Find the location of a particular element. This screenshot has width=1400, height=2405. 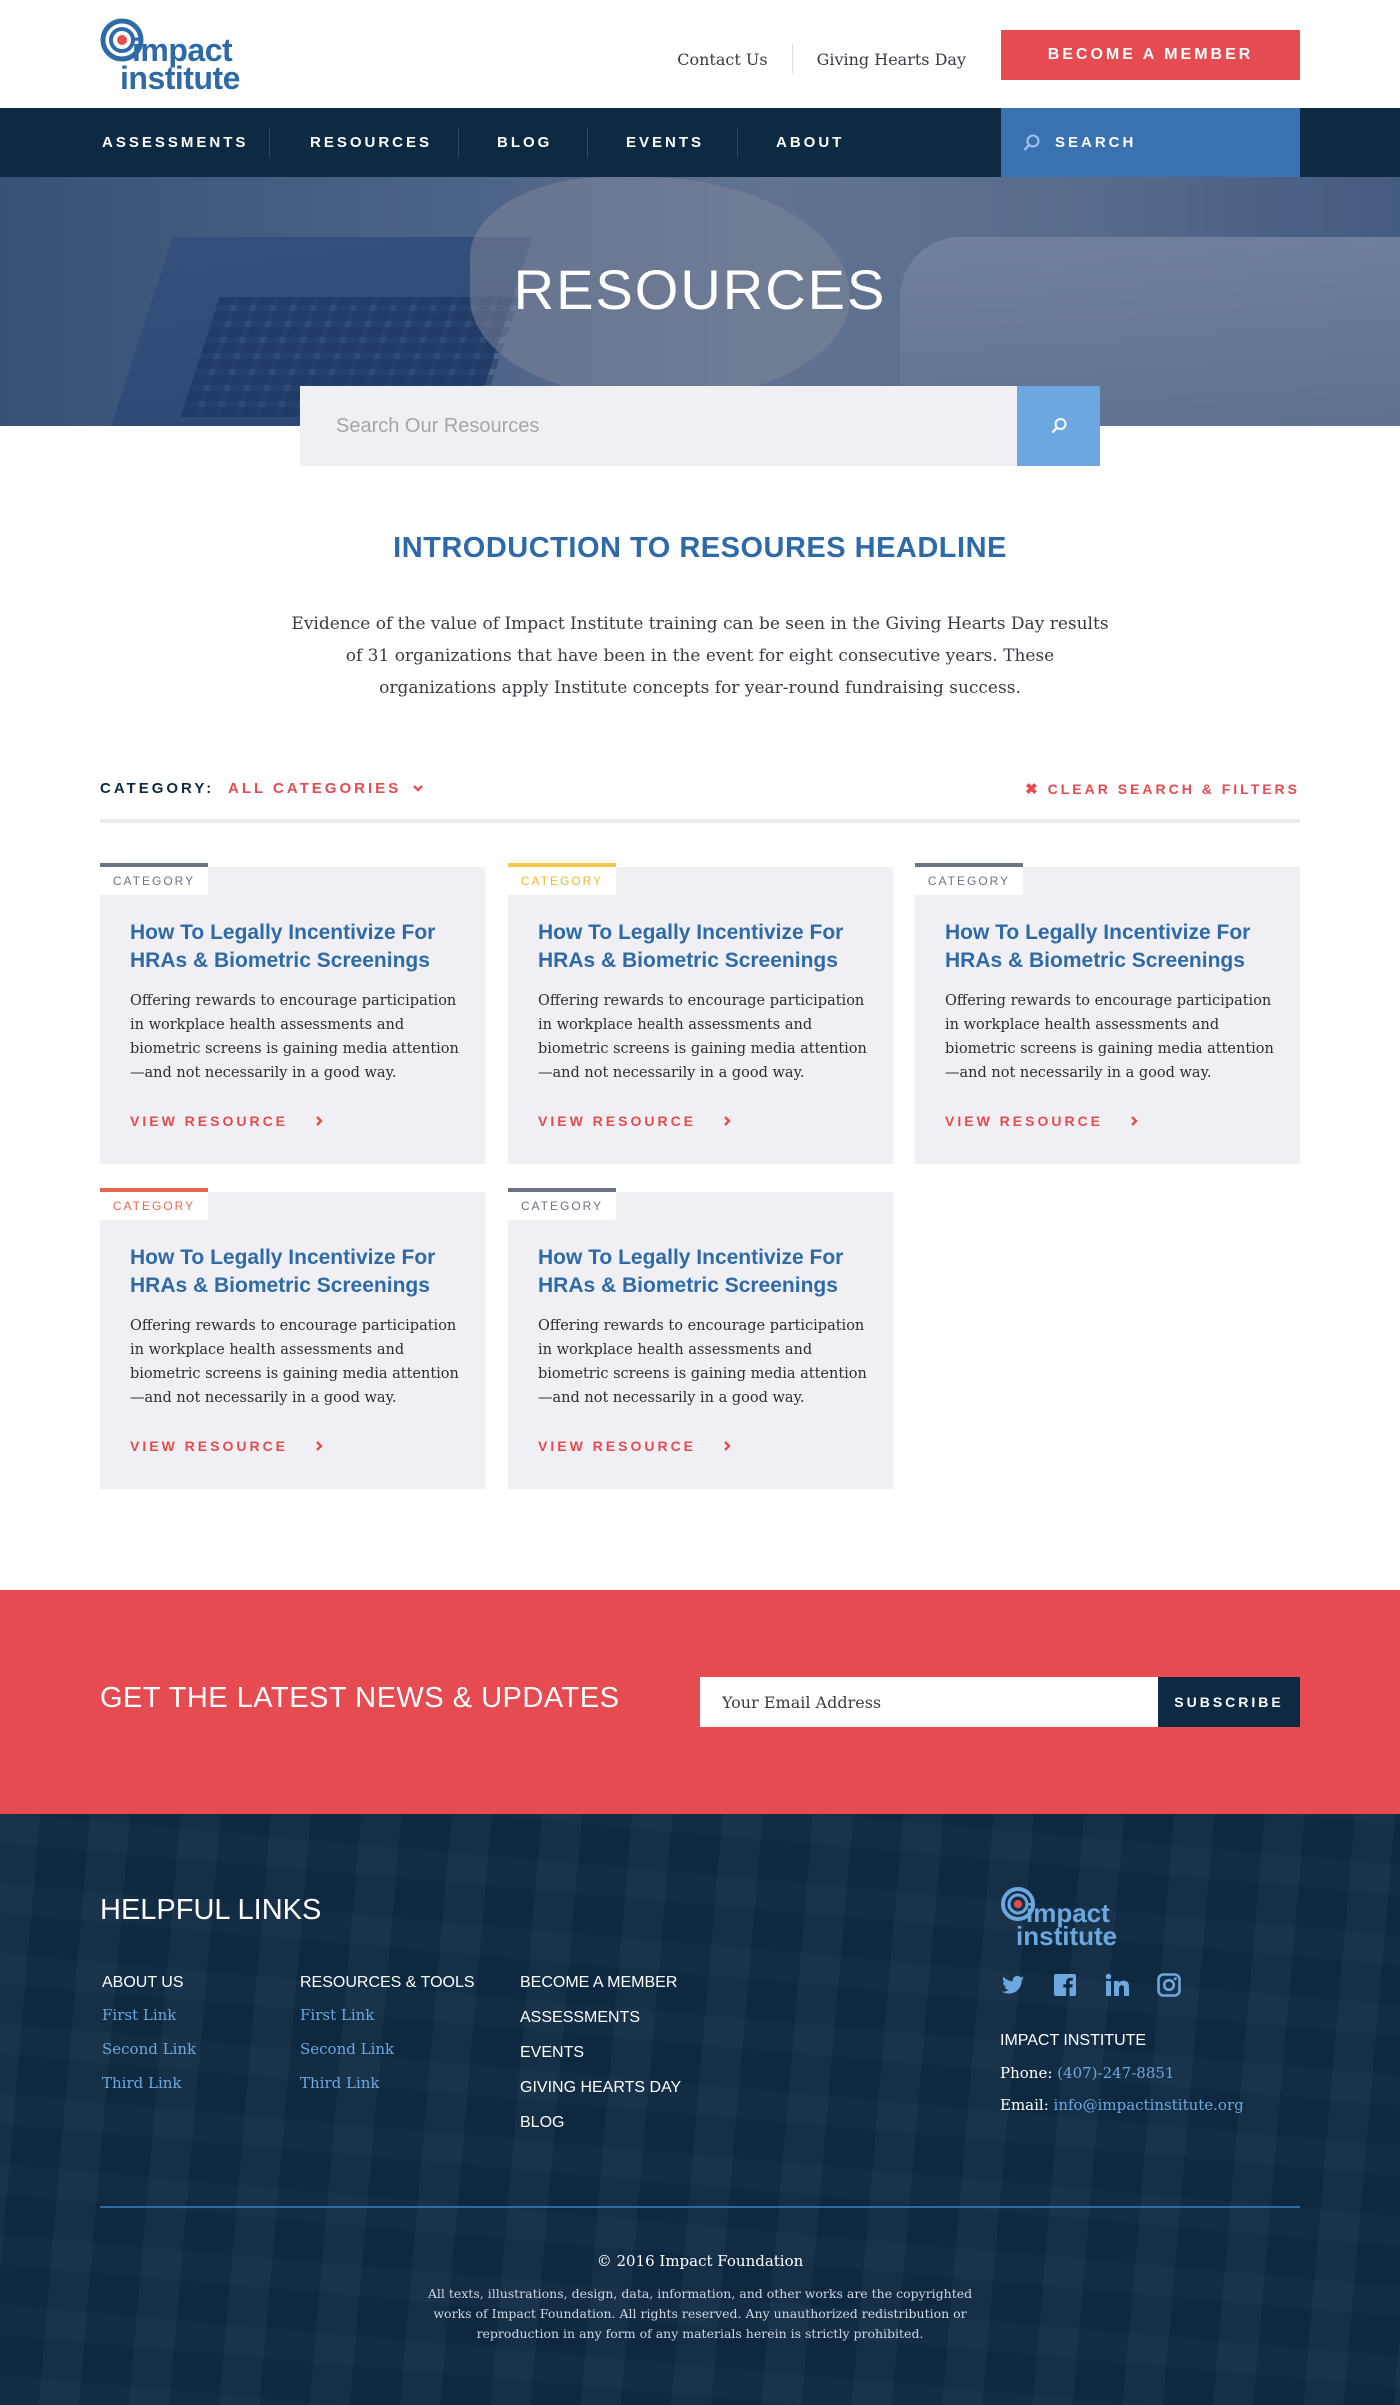

resource-search-button is located at coordinates (1058, 426).